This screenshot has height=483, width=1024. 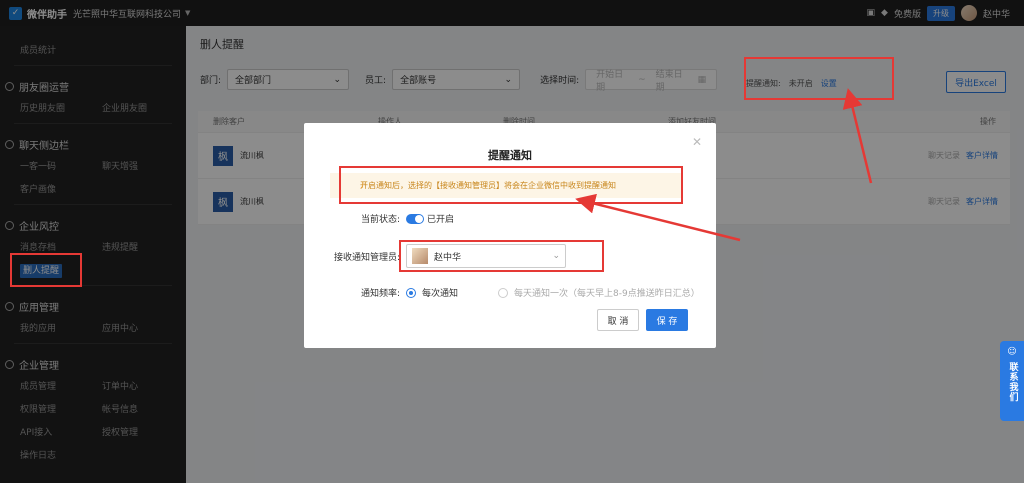 I want to click on annotation-arrows, so click(x=724, y=165).